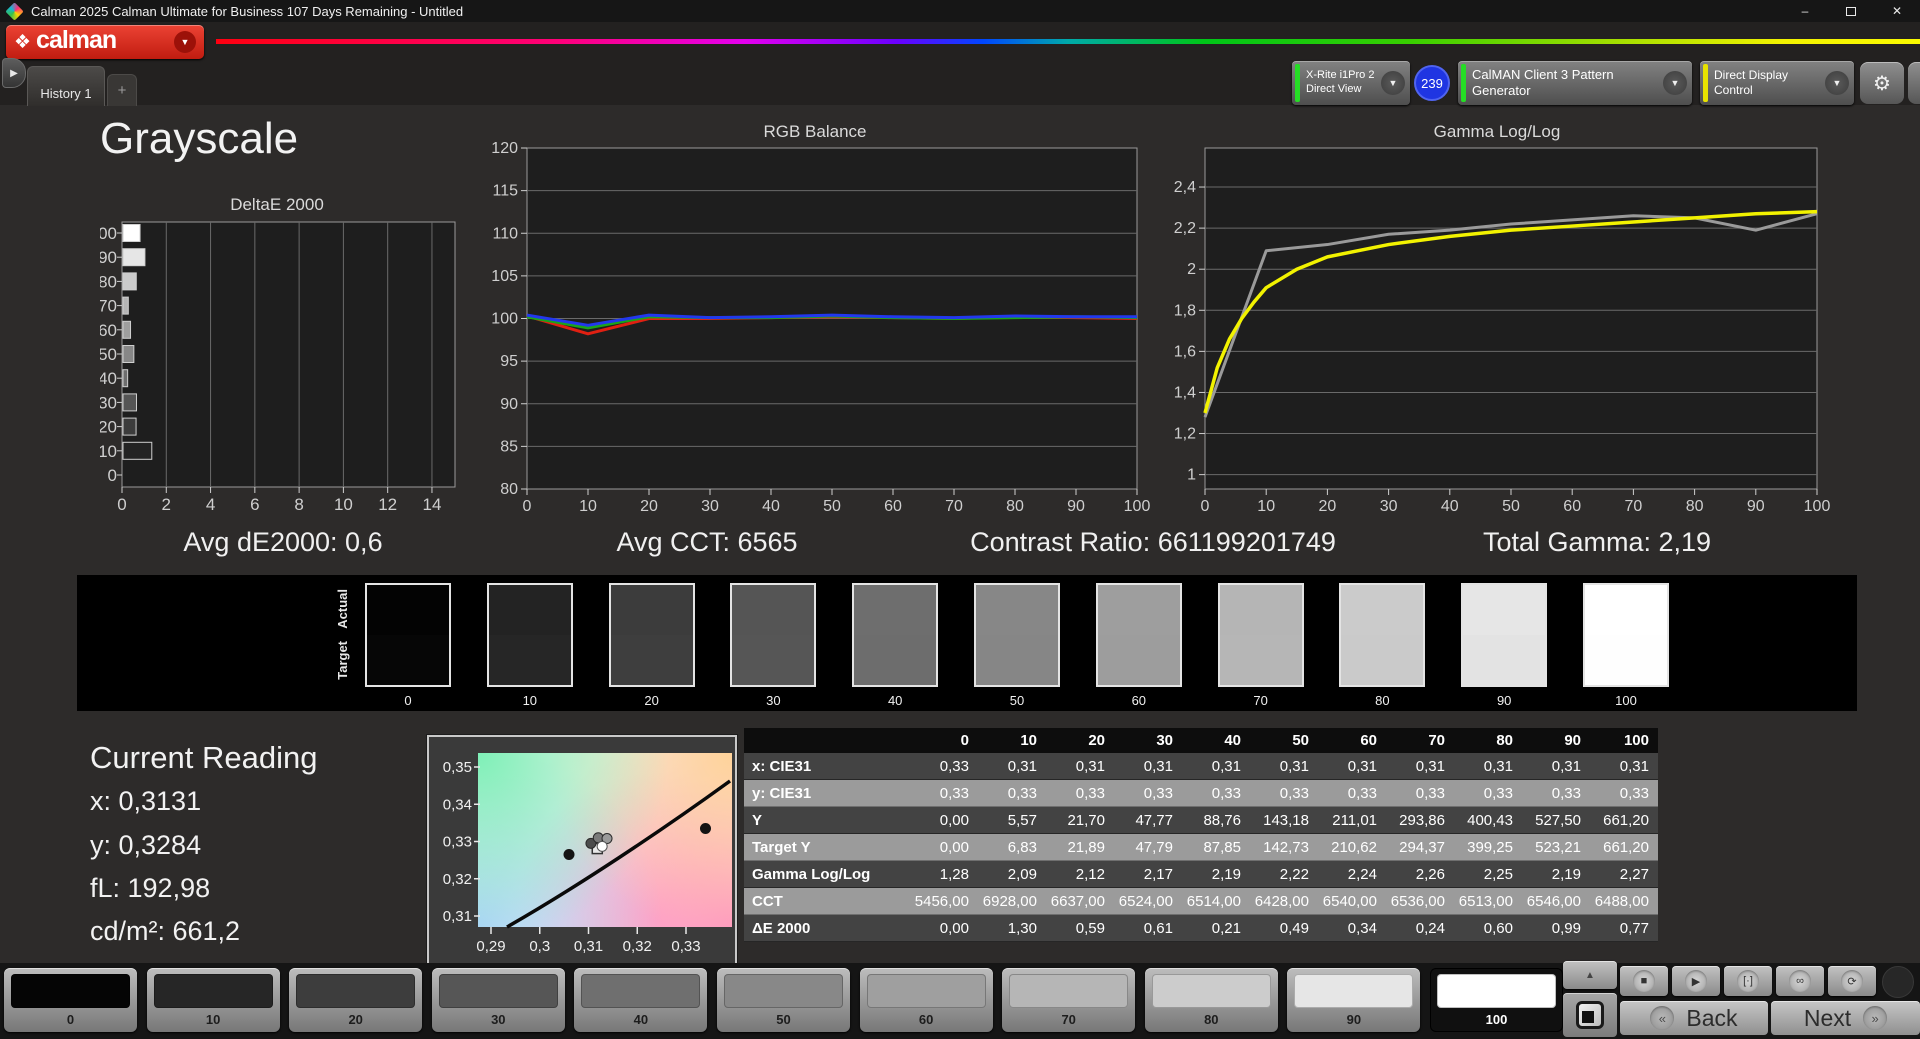 Image resolution: width=1920 pixels, height=1039 pixels. I want to click on table-cell-100: 0,33, so click(1624, 793).